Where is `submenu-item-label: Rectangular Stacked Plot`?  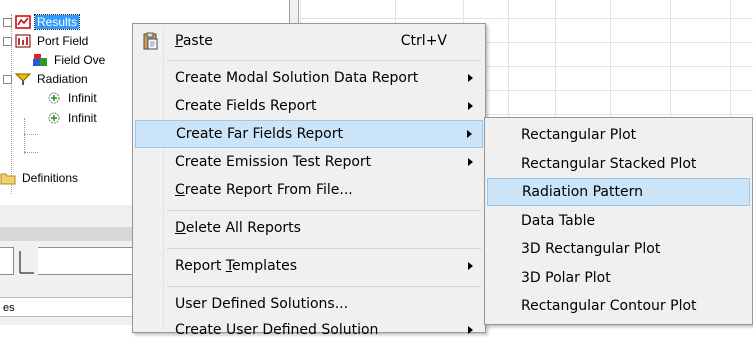 submenu-item-label: Rectangular Stacked Plot is located at coordinates (609, 163).